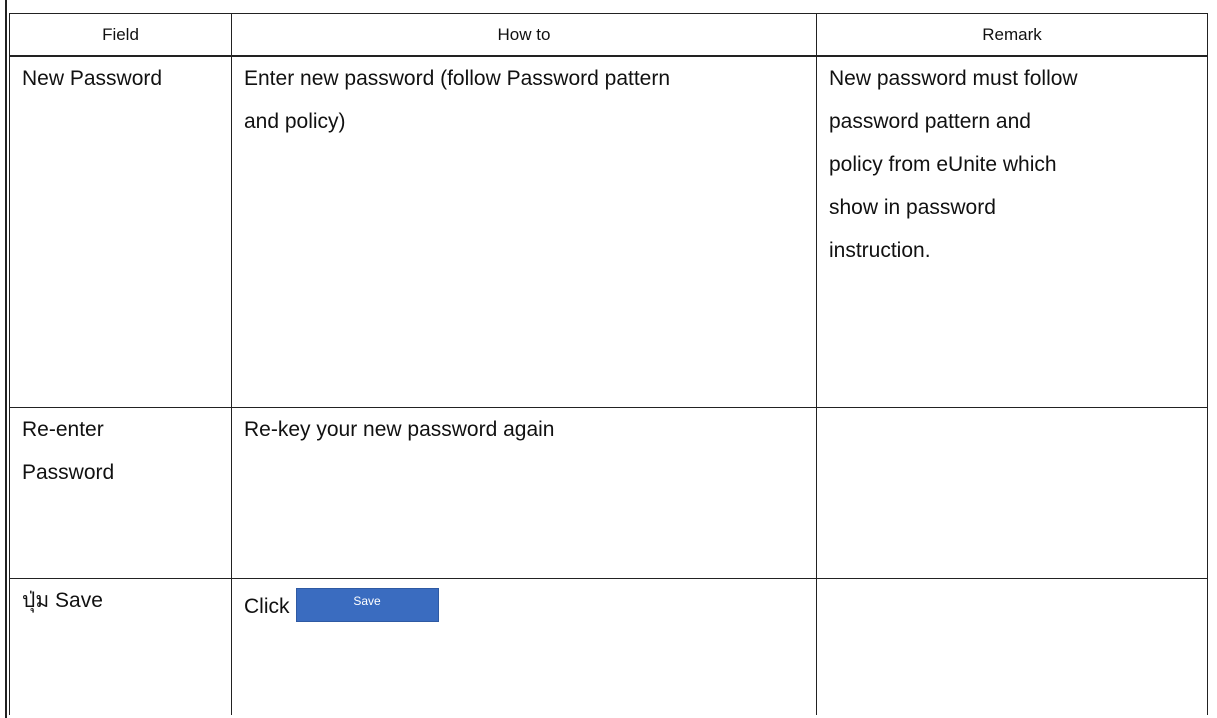 Image resolution: width=1217 pixels, height=718 pixels. Describe the element at coordinates (120, 493) in the screenshot. I see `field-cell: Re-enter Password` at that location.